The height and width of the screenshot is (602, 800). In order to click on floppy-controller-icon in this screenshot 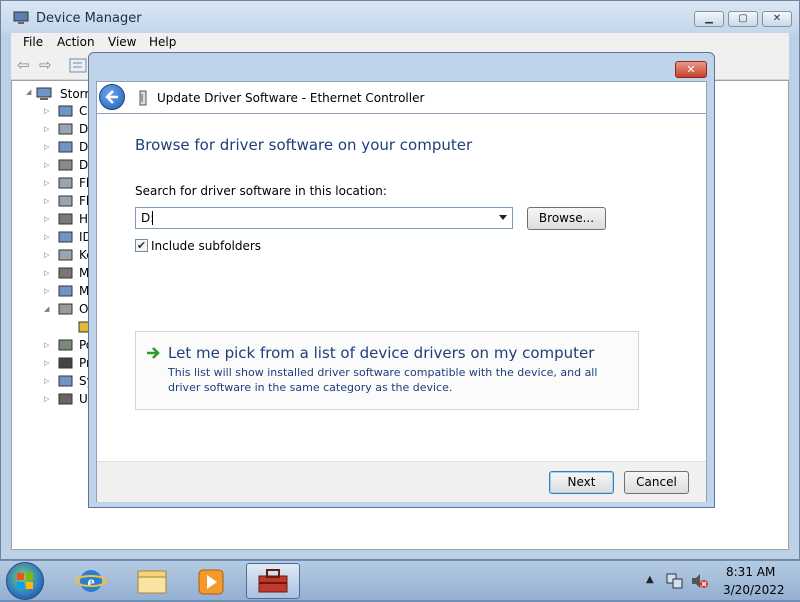, I will do `click(65, 183)`.